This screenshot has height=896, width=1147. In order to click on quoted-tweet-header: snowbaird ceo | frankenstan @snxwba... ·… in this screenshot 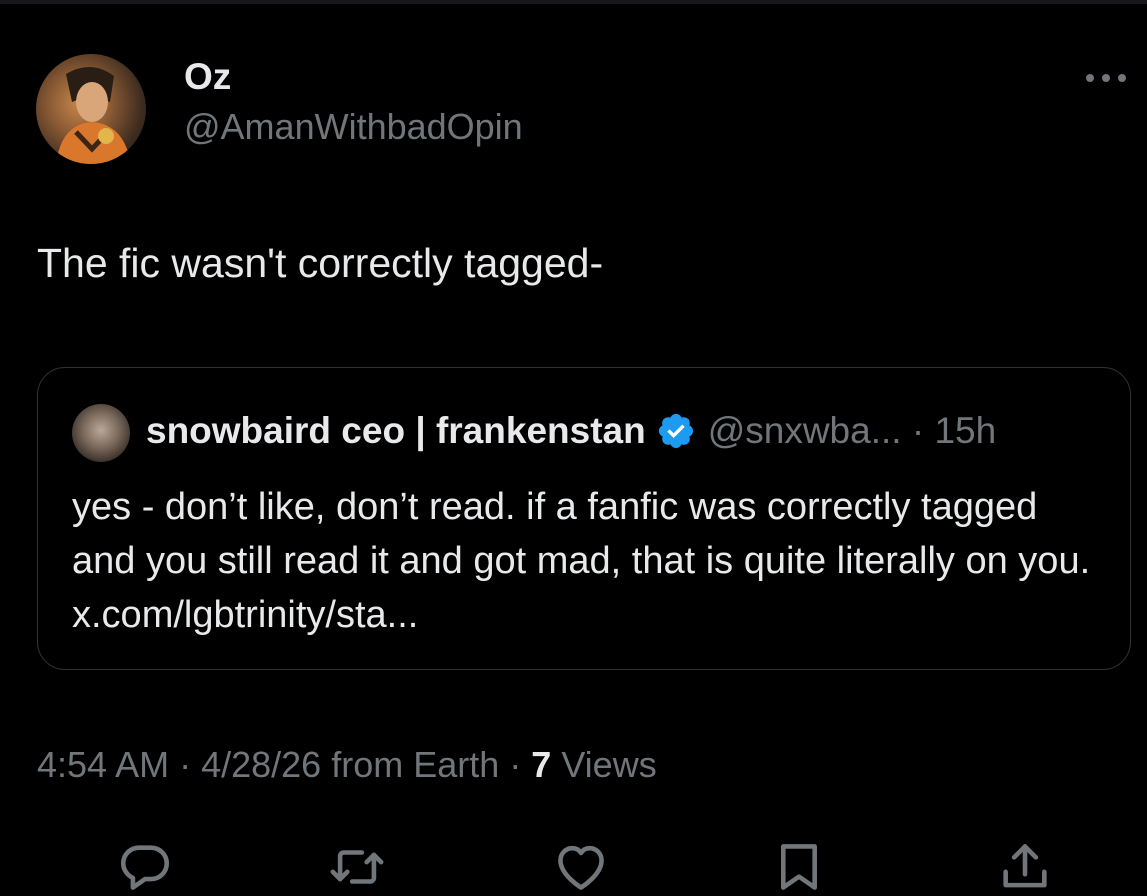, I will do `click(571, 431)`.